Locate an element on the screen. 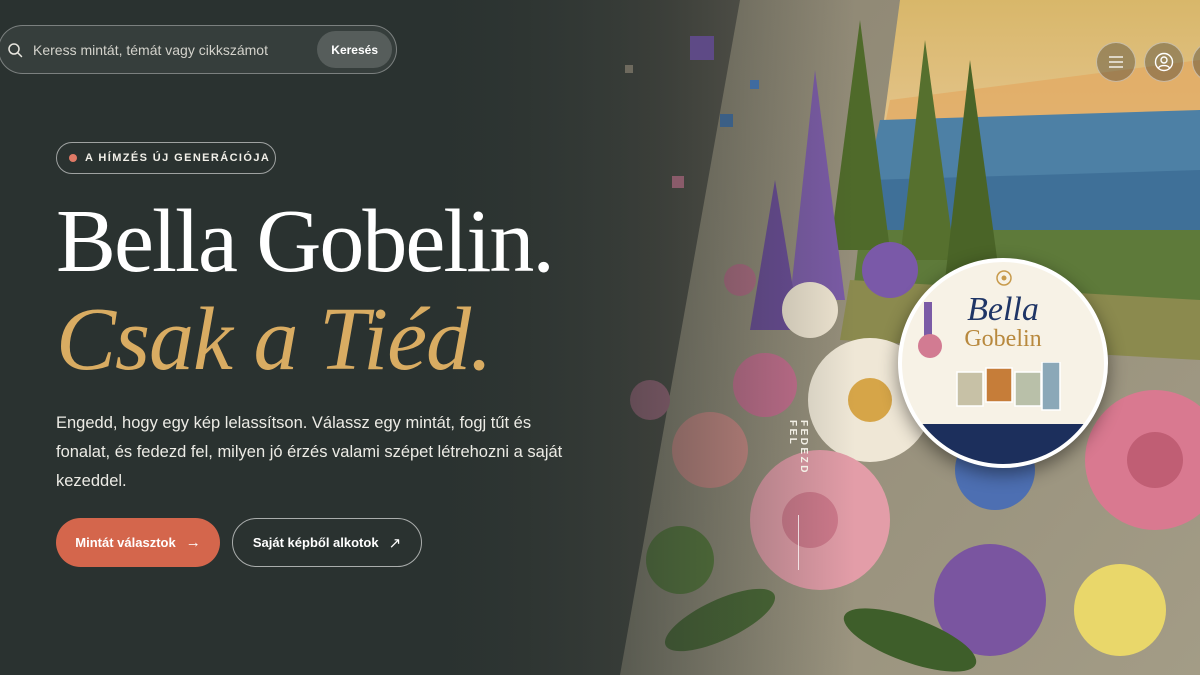 This screenshot has height=675, width=1200. brand-badge: Bella Gobelin is located at coordinates (1003, 363).